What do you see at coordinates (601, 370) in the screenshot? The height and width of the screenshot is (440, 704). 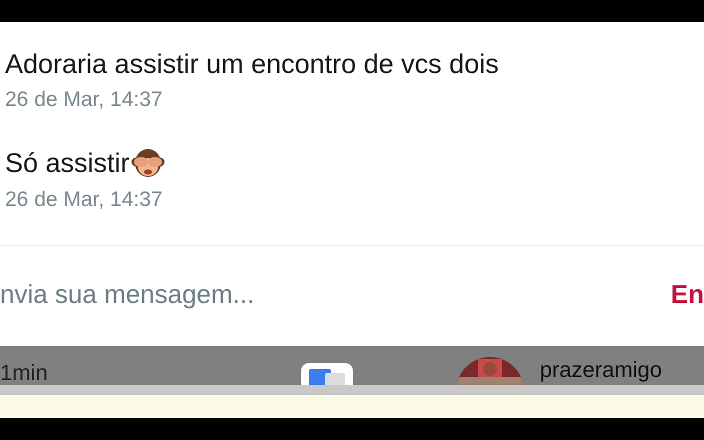 I see `username: prazeramigo` at bounding box center [601, 370].